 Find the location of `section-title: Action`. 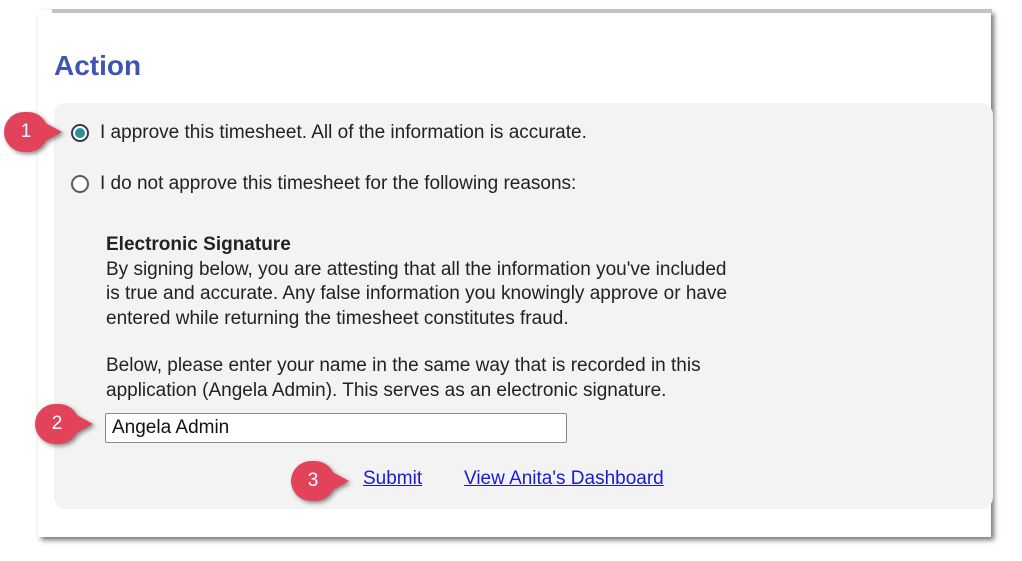

section-title: Action is located at coordinates (98, 65).